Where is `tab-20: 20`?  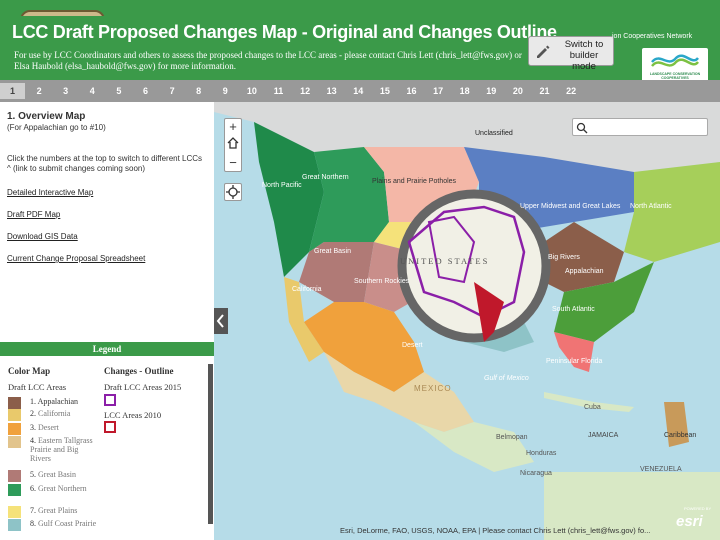 tab-20: 20 is located at coordinates (517, 91).